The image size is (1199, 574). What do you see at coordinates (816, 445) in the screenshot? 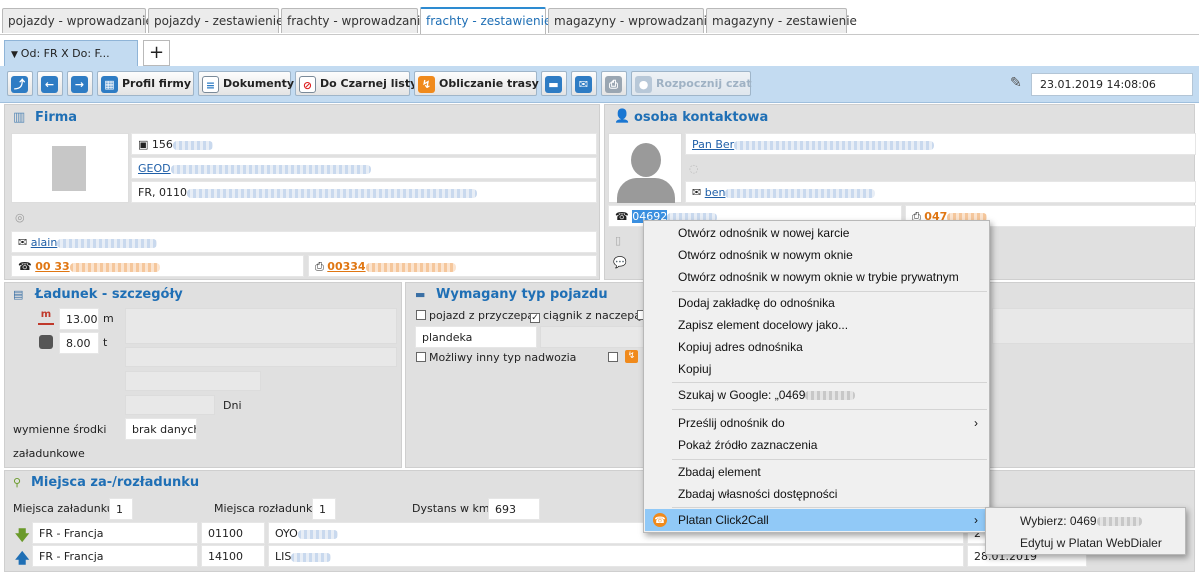
I see `menu-view-source: Pokaż źródło zaznaczenia` at bounding box center [816, 445].